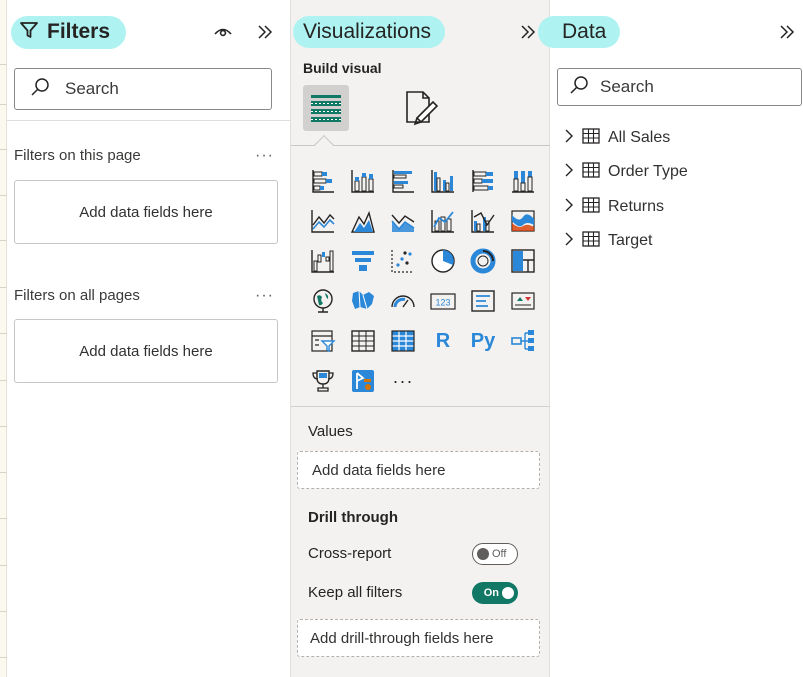  What do you see at coordinates (323, 181) in the screenshot?
I see `stacked-bar-chart-icon` at bounding box center [323, 181].